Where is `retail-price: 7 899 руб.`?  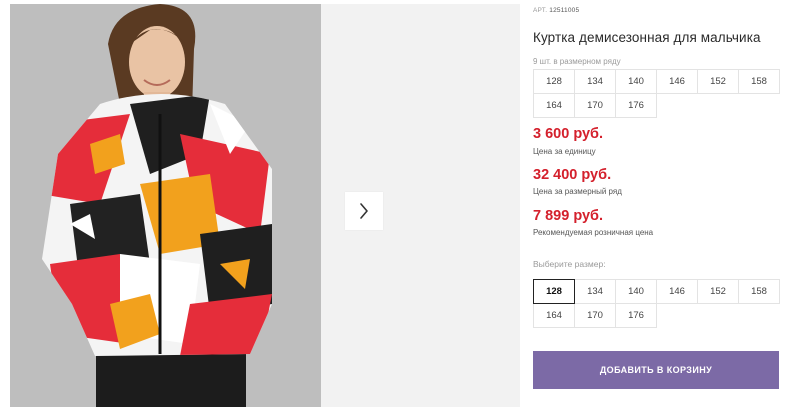 retail-price: 7 899 руб. is located at coordinates (568, 216).